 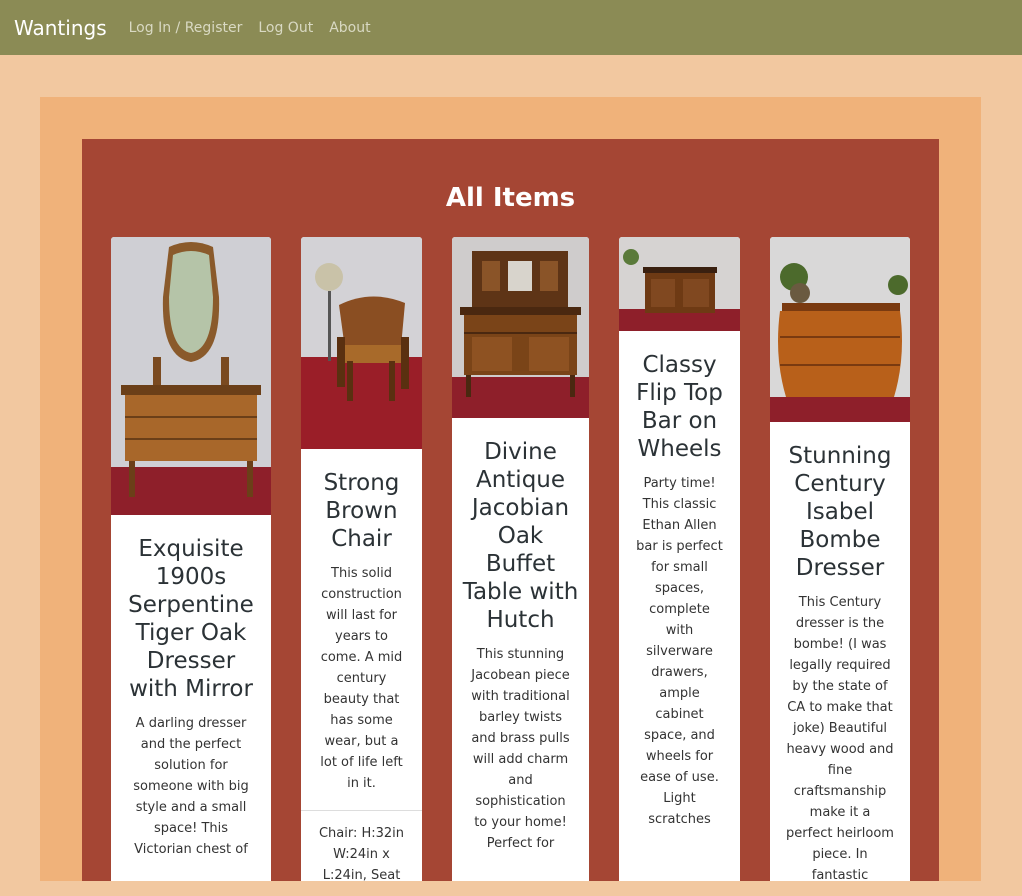 I want to click on brand-link: Wantings, so click(x=60, y=28).